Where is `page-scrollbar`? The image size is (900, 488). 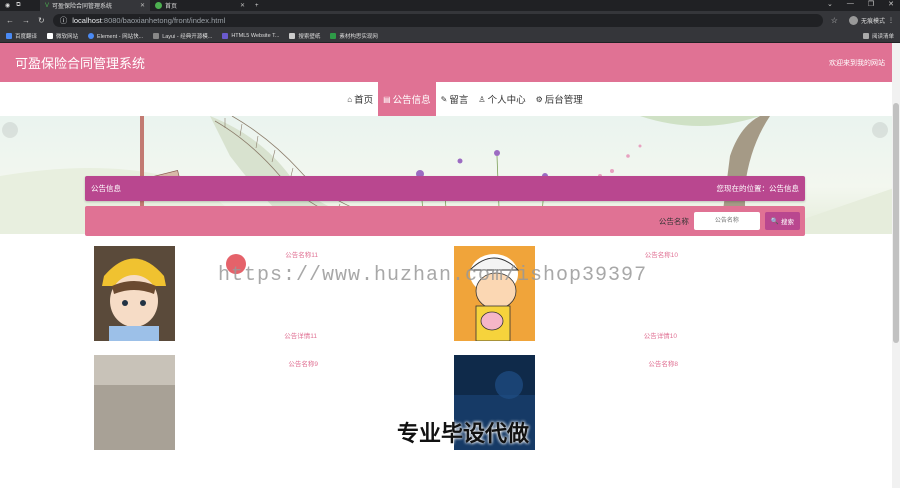
page-scrollbar is located at coordinates (896, 265).